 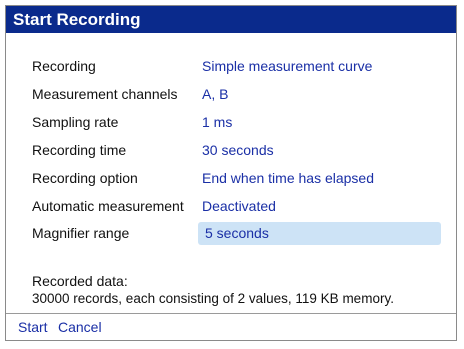 I want to click on dialog-title: Start Recording, so click(x=231, y=19).